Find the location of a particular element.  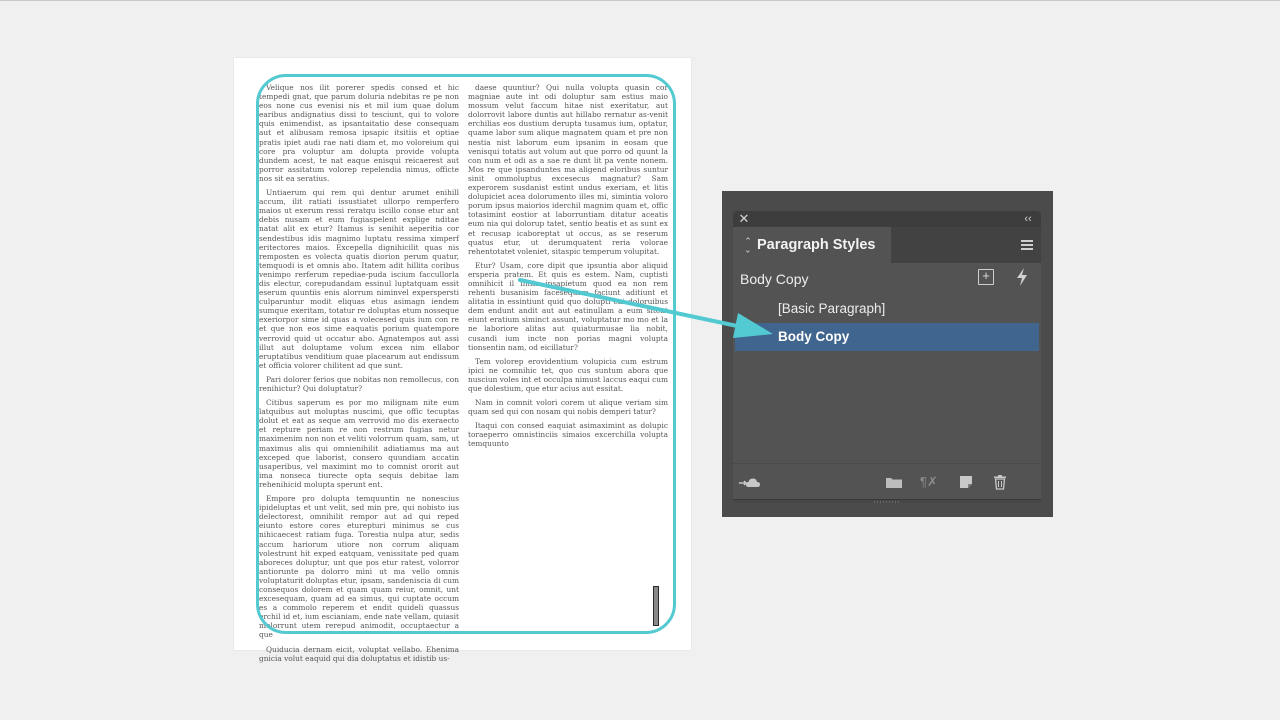

cloud-library-icon is located at coordinates (751, 482).